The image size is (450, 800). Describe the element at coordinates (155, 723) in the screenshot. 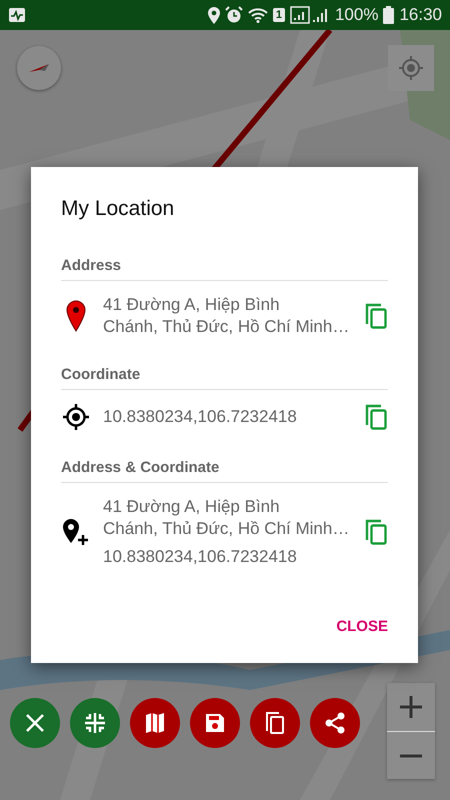

I see `map-icon` at that location.